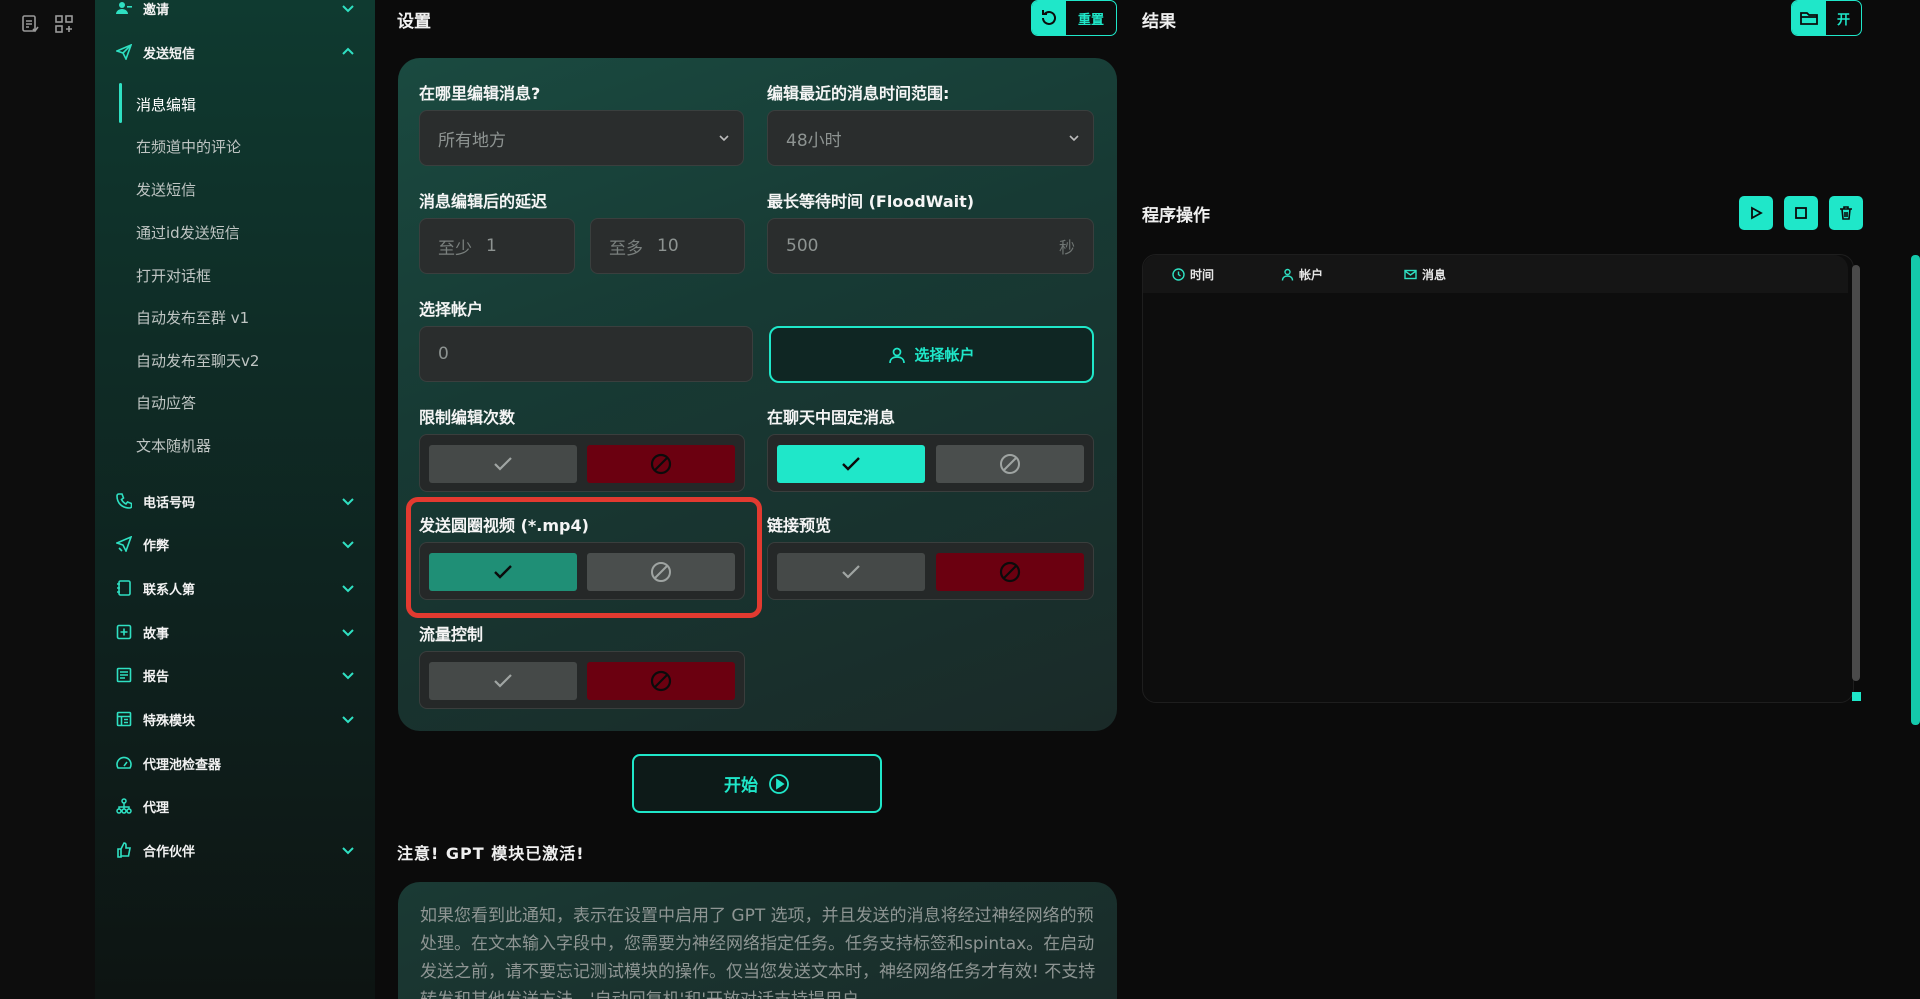  Describe the element at coordinates (1090, 20) in the screenshot. I see `reset-label: 重置` at that location.